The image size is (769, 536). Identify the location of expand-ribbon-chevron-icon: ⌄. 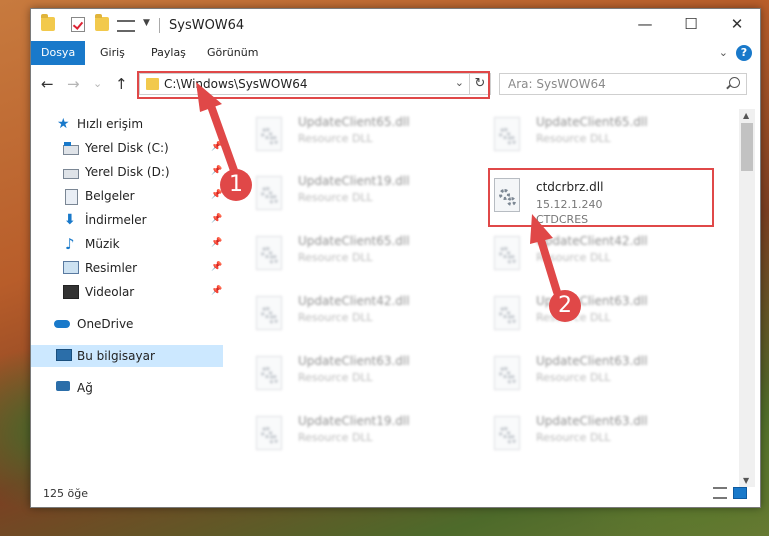
(723, 52).